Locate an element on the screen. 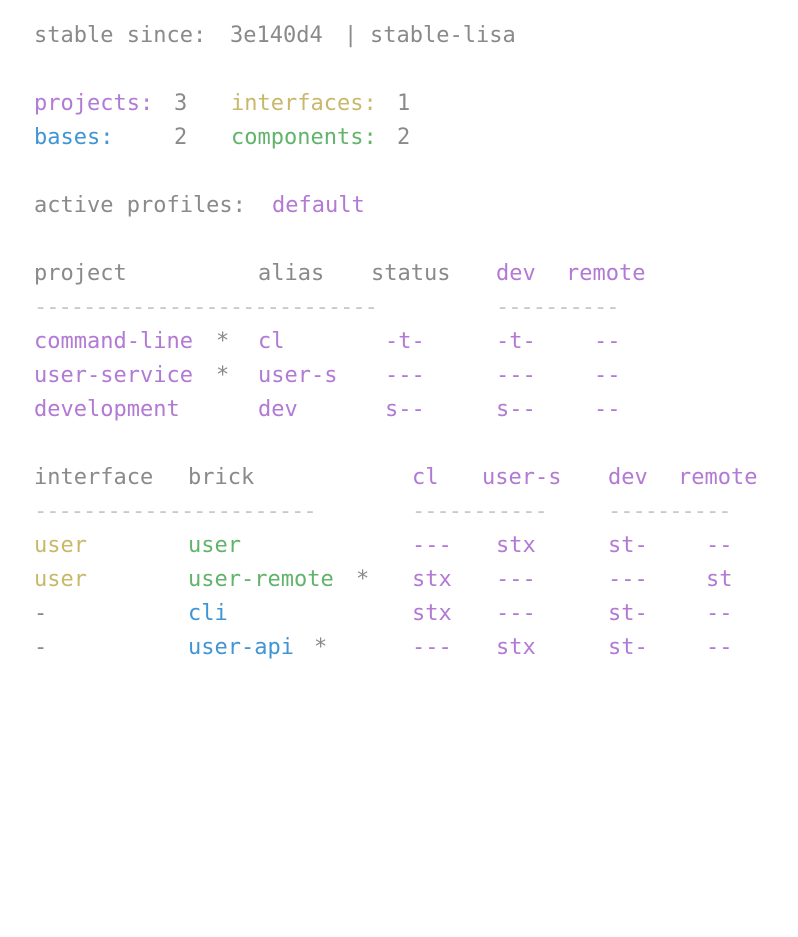  projects-label: projects: is located at coordinates (94, 103).